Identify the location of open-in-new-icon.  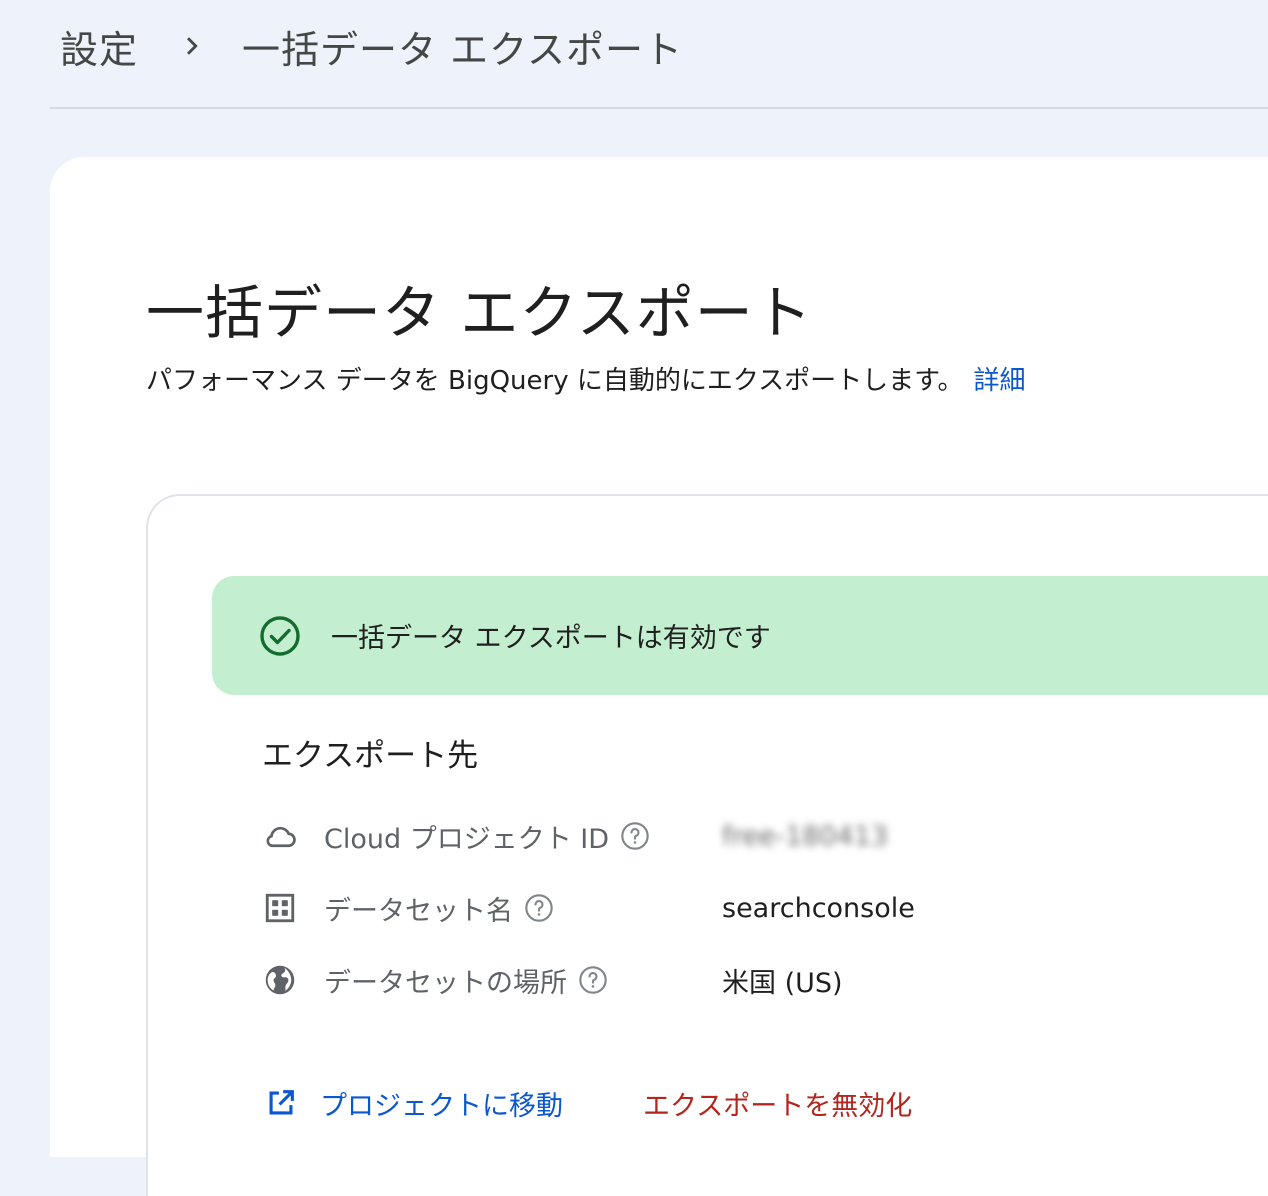
(281, 1103).